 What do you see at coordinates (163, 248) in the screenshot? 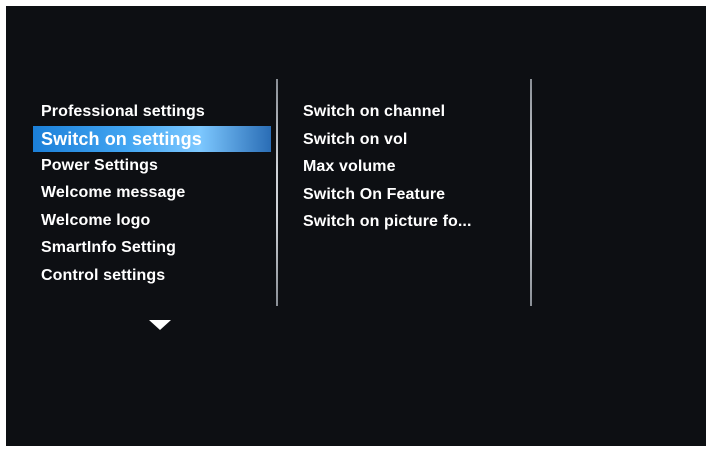
I see `menu-item-smartinfo-setting: SmartInfo Setting` at bounding box center [163, 248].